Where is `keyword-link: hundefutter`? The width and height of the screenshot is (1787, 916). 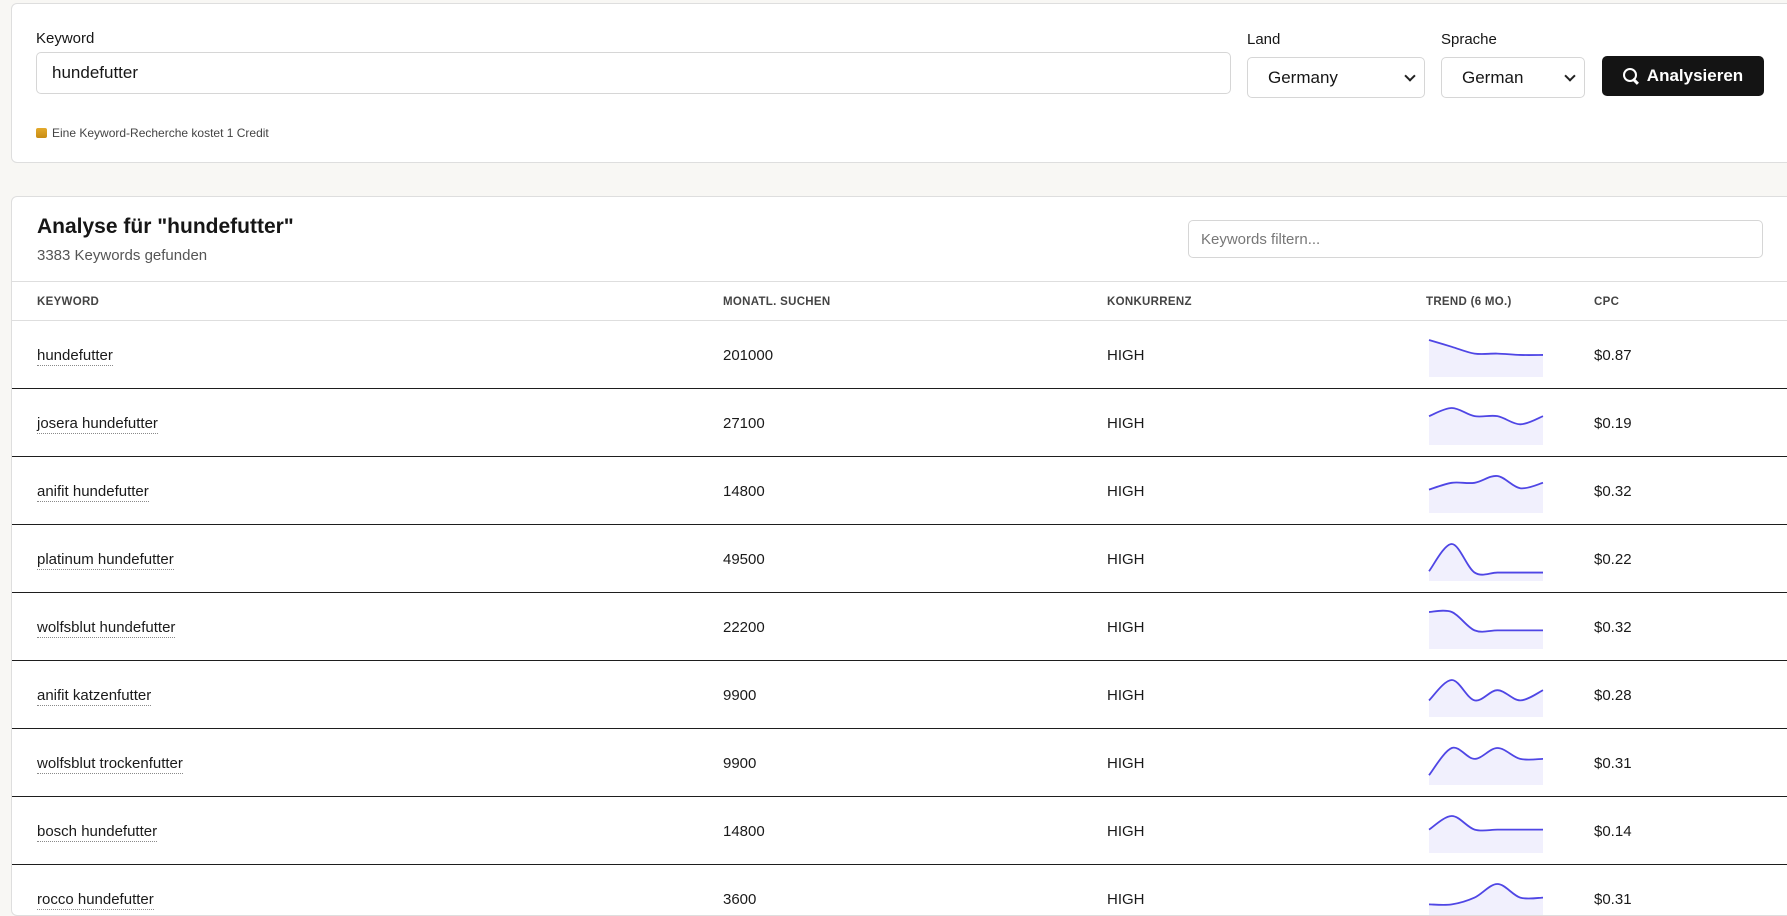
keyword-link: hundefutter is located at coordinates (75, 356).